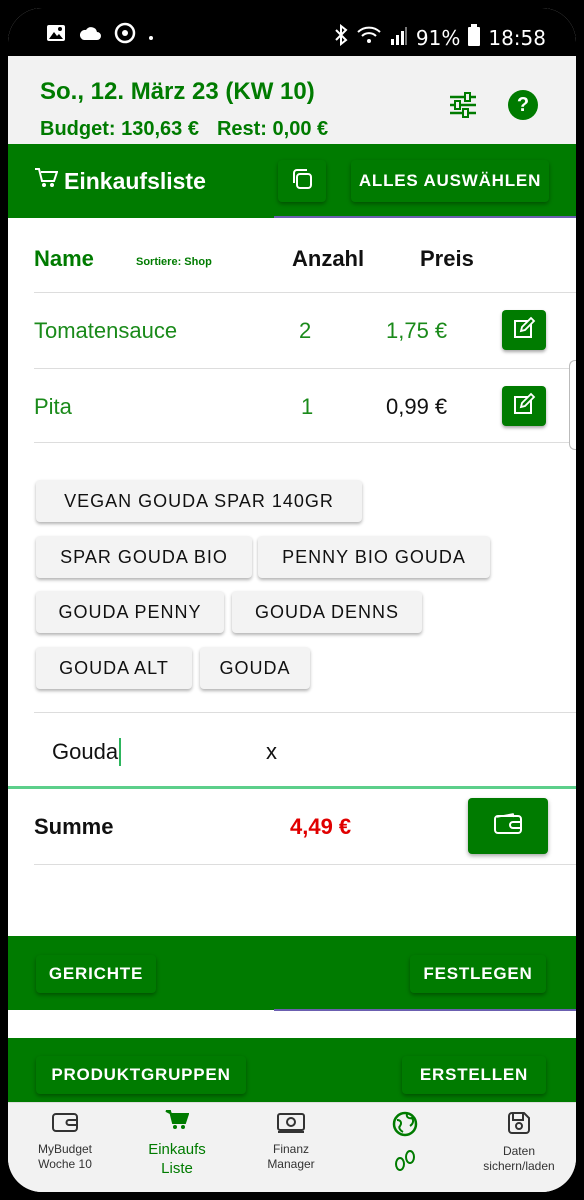 This screenshot has width=584, height=1200. What do you see at coordinates (151, 35) in the screenshot?
I see `notification-dot-icon` at bounding box center [151, 35].